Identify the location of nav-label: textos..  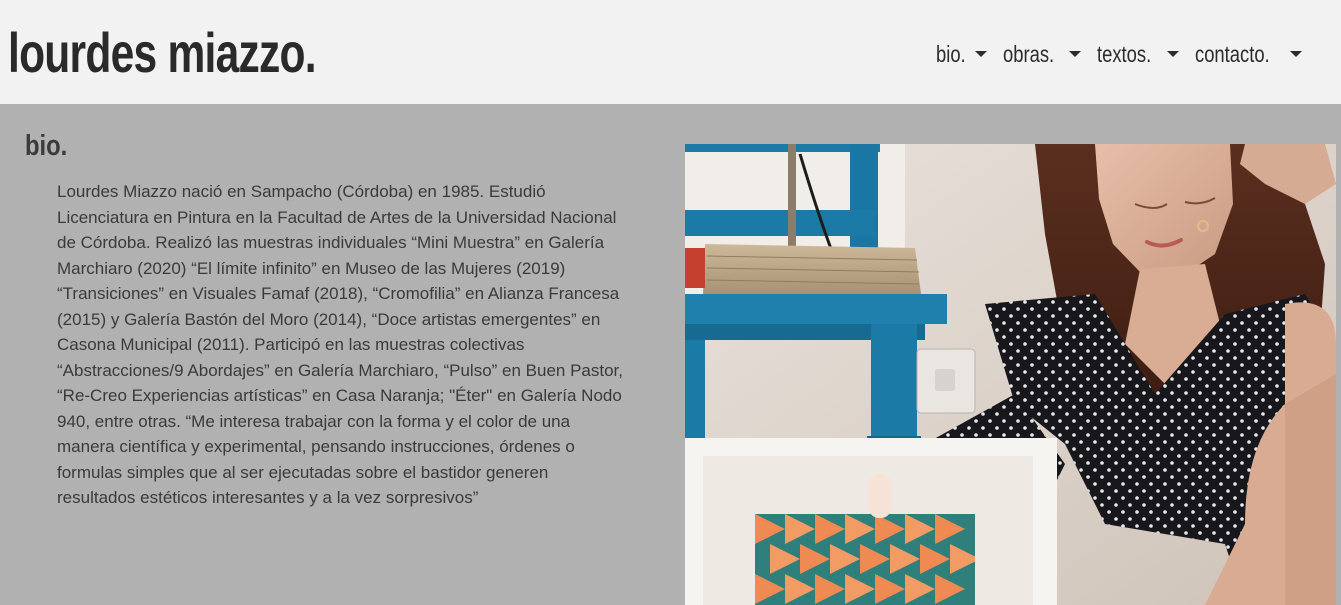
(1124, 53).